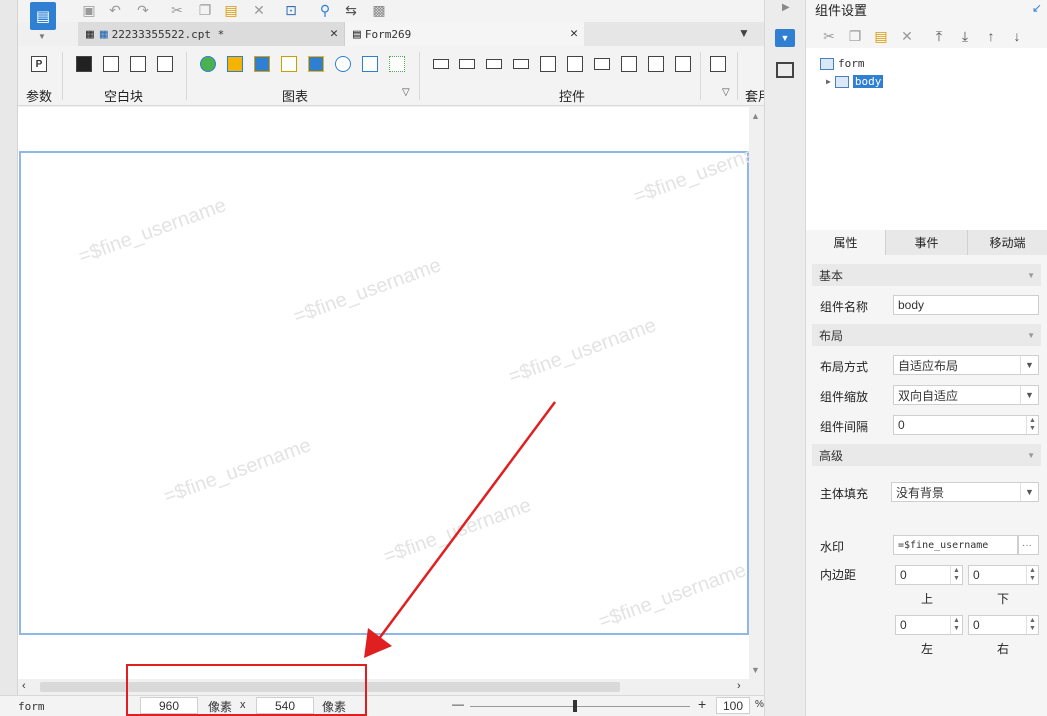 The image size is (1047, 716). Describe the element at coordinates (739, 686) in the screenshot. I see `scroll-right-icon: ›` at that location.